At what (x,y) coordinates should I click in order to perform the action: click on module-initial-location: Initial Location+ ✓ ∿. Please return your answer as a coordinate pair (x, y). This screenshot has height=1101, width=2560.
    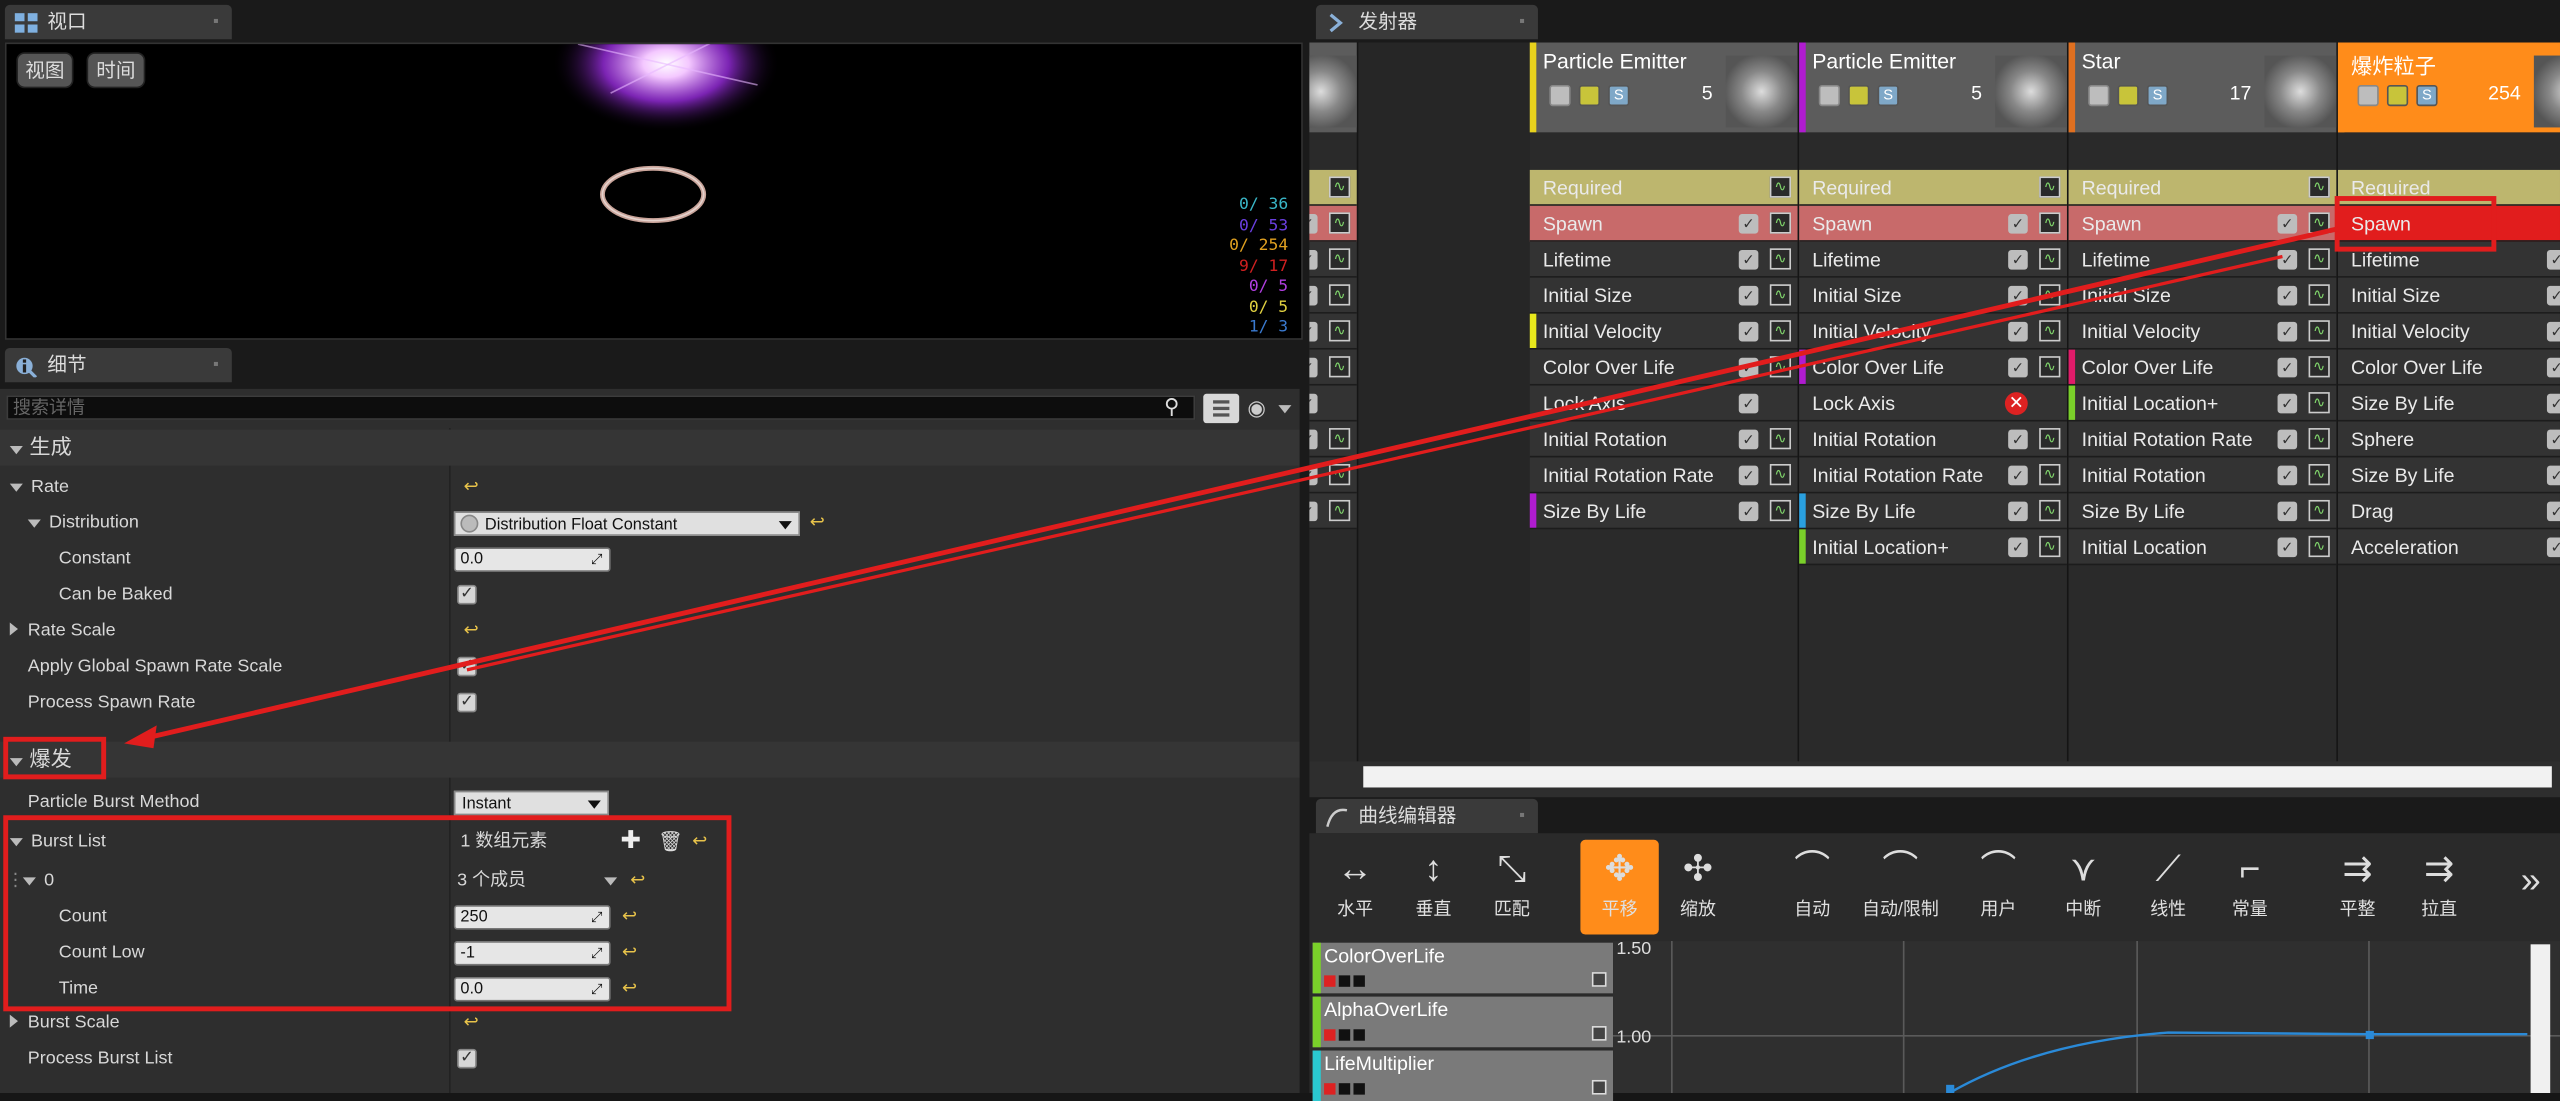
    Looking at the image, I should click on (1933, 547).